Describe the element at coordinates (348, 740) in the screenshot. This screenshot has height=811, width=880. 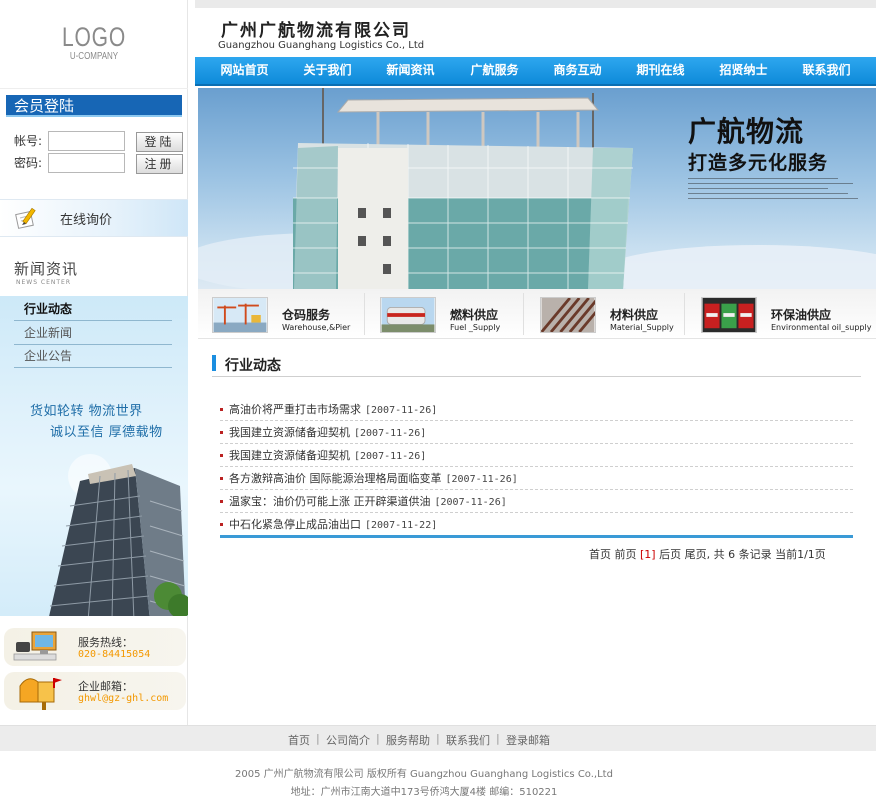
I see `footer-link-about: 公司简介` at that location.